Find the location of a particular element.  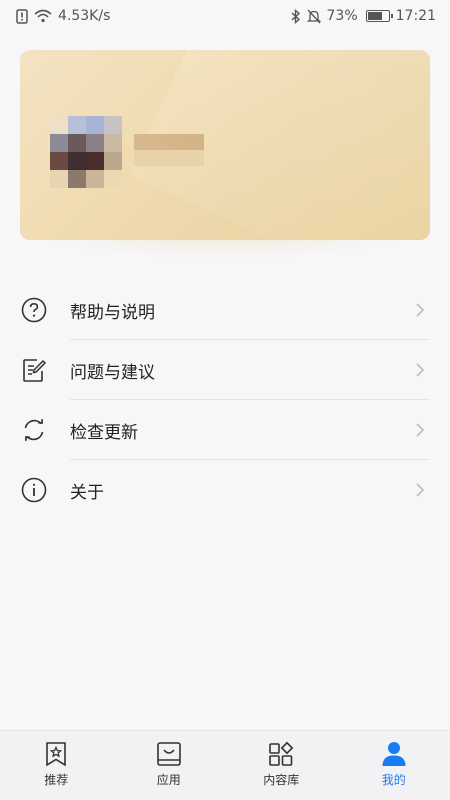

bookmark-star-icon is located at coordinates (56, 754).